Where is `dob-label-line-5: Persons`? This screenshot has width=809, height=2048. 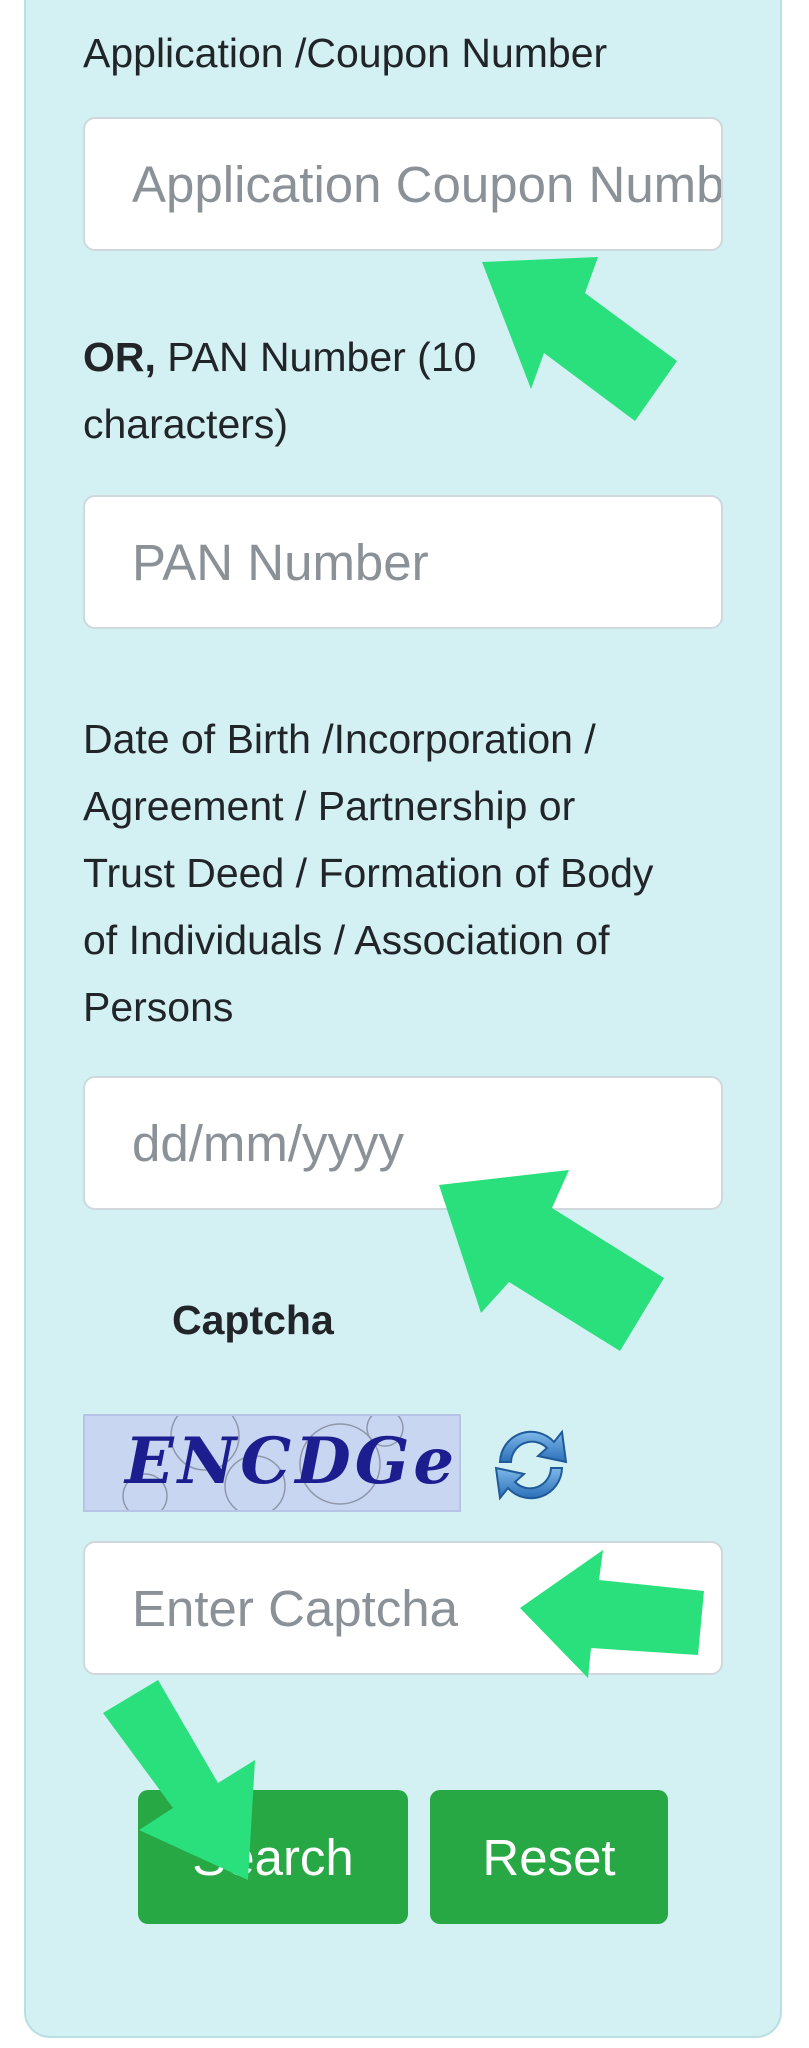 dob-label-line-5: Persons is located at coordinates (158, 1007).